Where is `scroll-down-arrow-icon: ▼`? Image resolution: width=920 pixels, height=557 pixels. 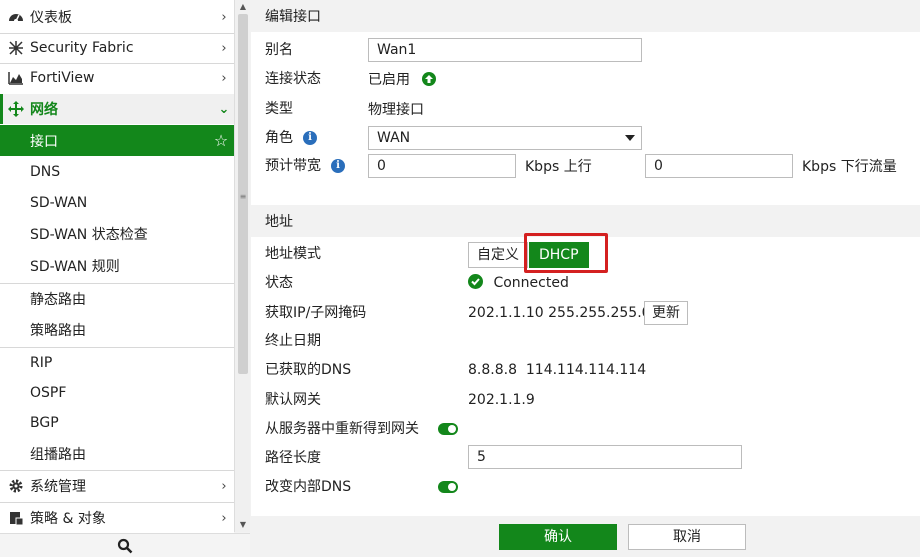 scroll-down-arrow-icon: ▼ is located at coordinates (243, 525).